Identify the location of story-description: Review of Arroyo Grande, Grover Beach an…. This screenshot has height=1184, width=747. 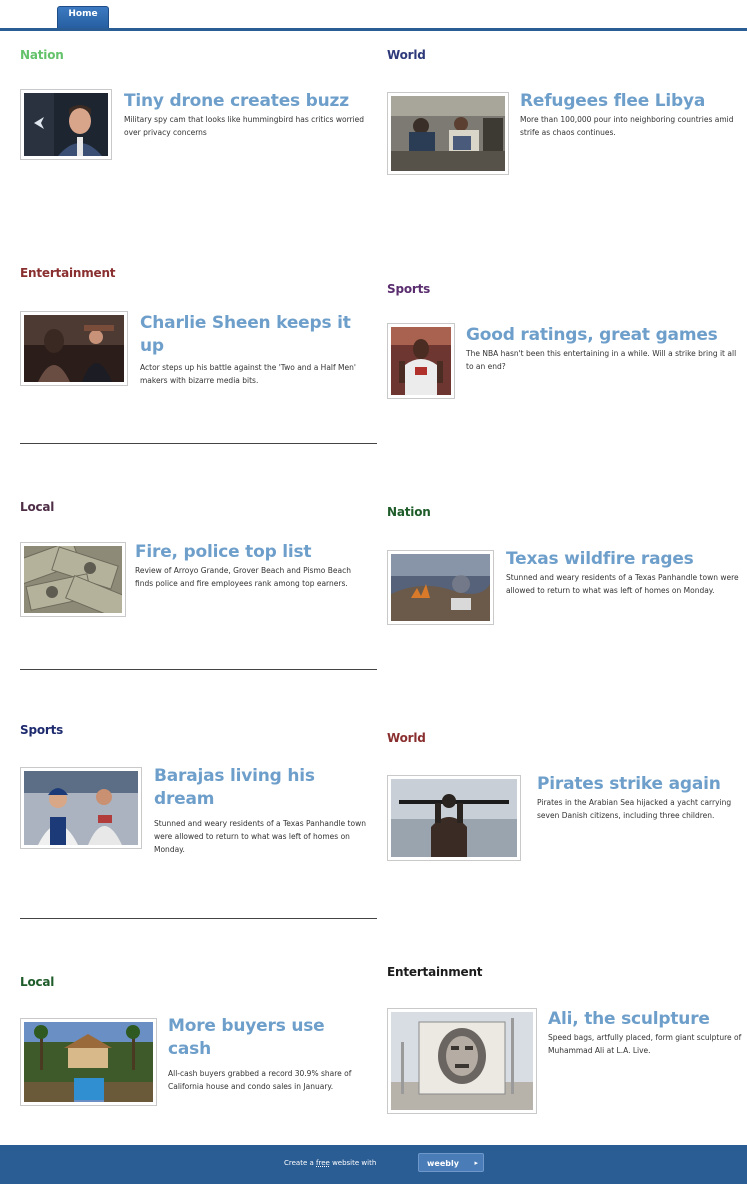
(243, 577).